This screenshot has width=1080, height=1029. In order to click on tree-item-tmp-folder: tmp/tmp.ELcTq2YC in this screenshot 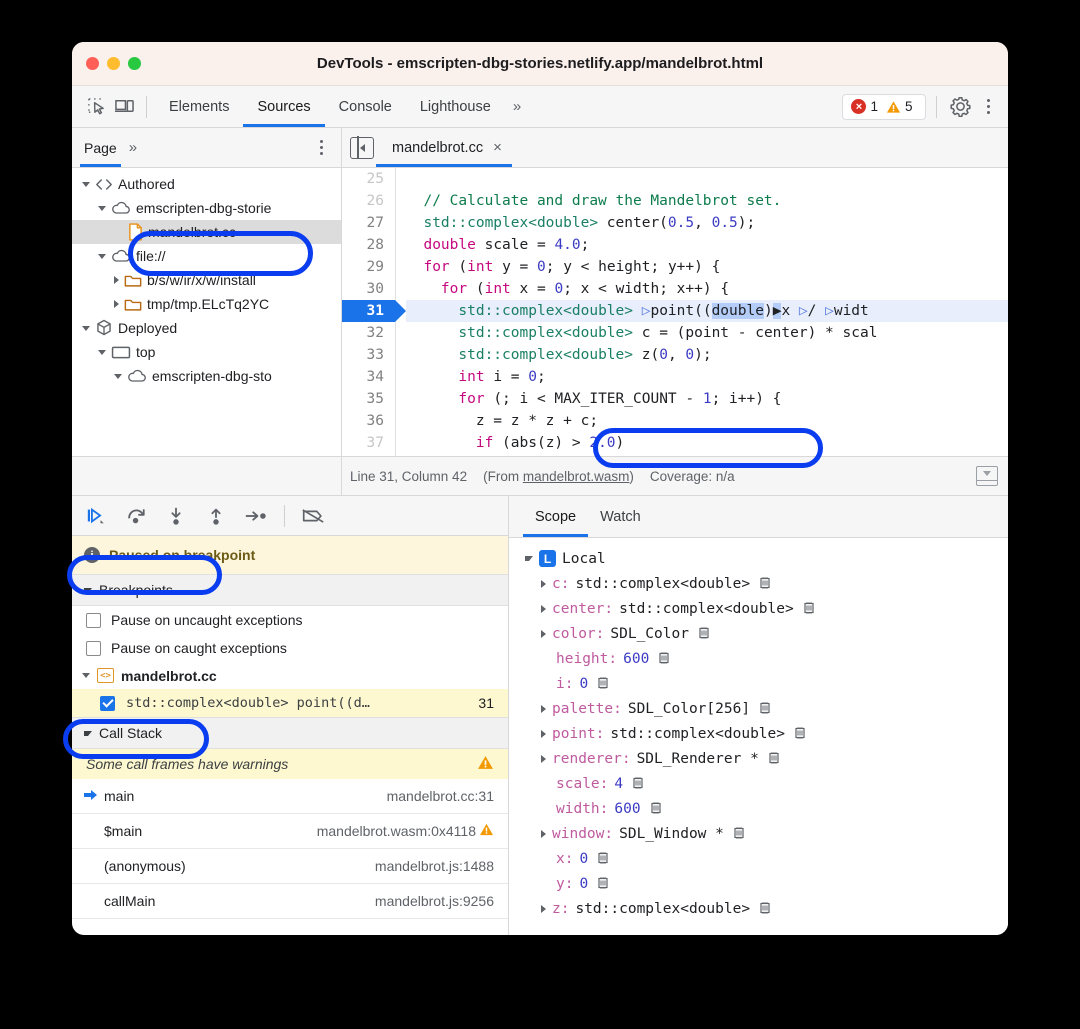, I will do `click(206, 304)`.